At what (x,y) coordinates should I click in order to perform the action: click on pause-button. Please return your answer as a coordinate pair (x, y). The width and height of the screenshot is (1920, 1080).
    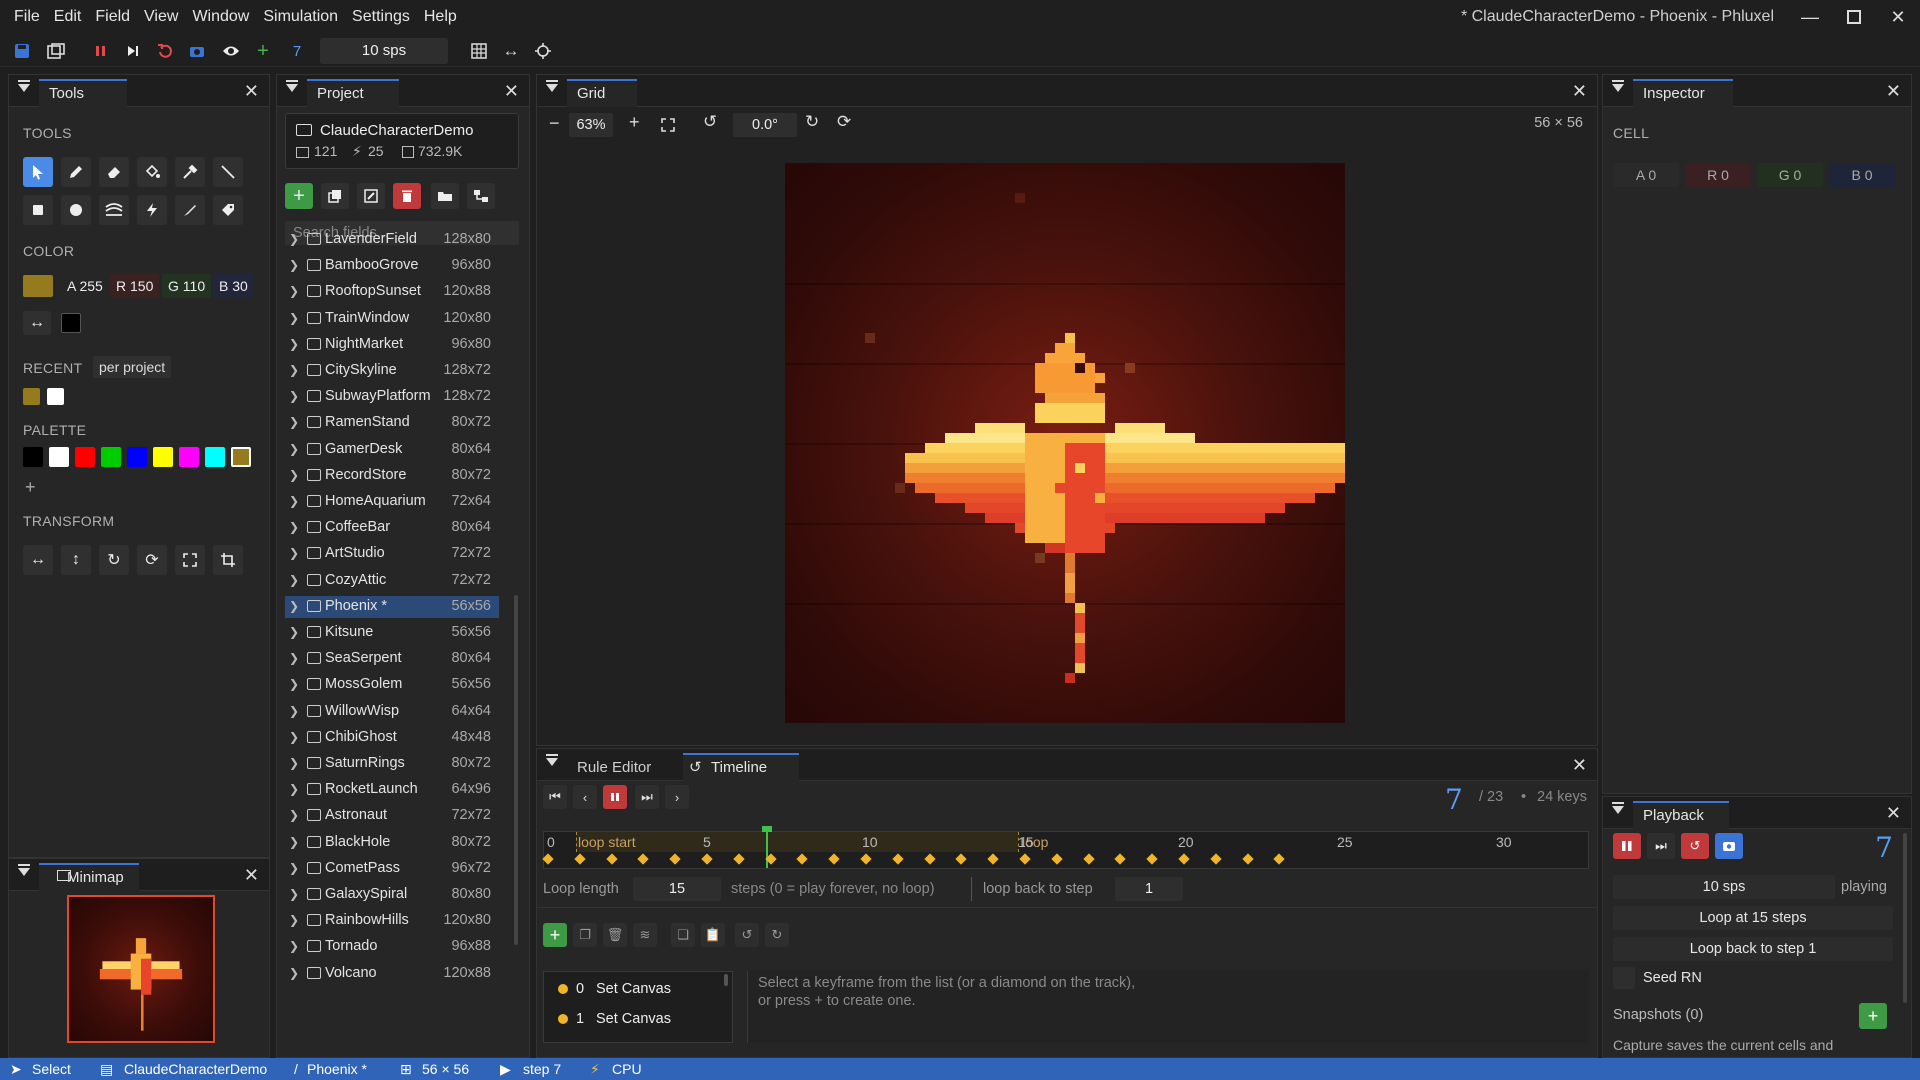
    Looking at the image, I should click on (615, 797).